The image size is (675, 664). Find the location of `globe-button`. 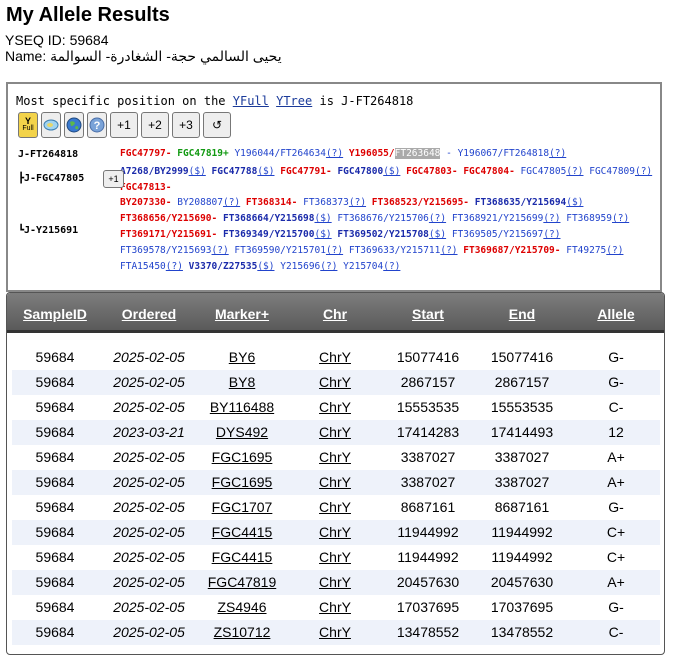

globe-button is located at coordinates (74, 125).